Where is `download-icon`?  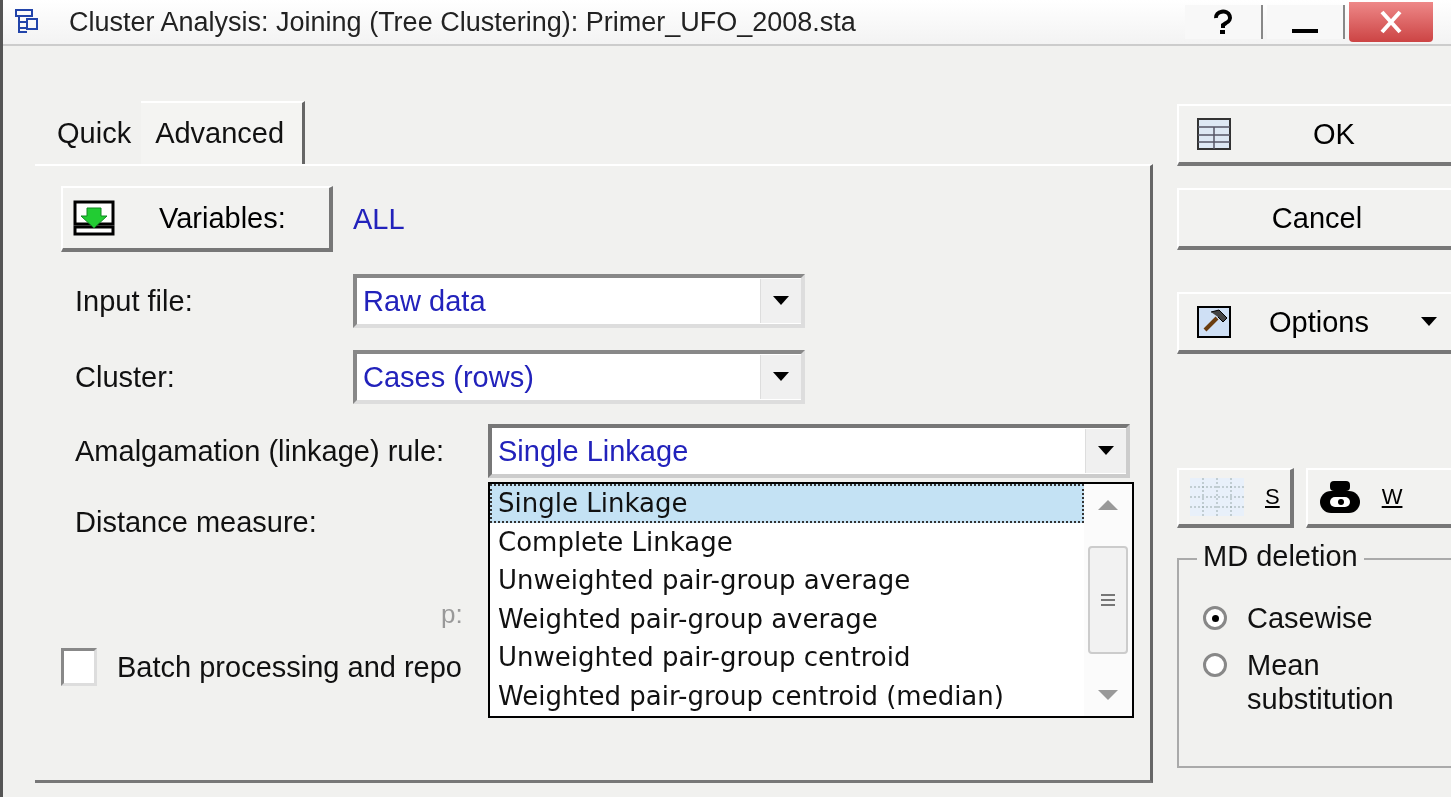
download-icon is located at coordinates (94, 218).